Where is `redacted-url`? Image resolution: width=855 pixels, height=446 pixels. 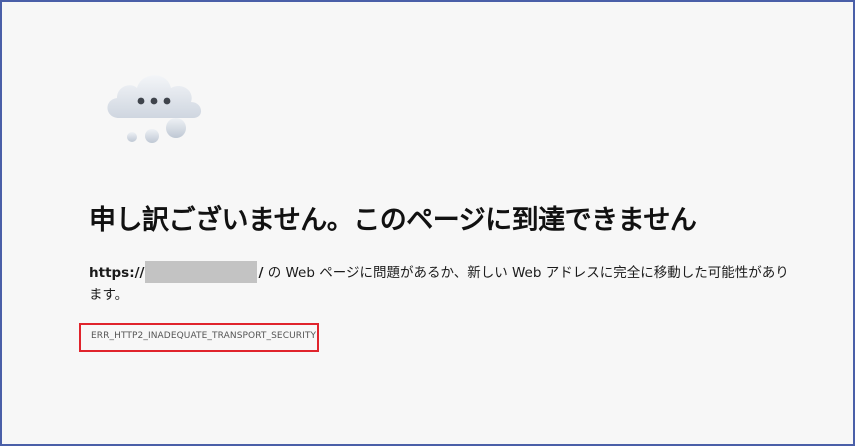 redacted-url is located at coordinates (201, 272).